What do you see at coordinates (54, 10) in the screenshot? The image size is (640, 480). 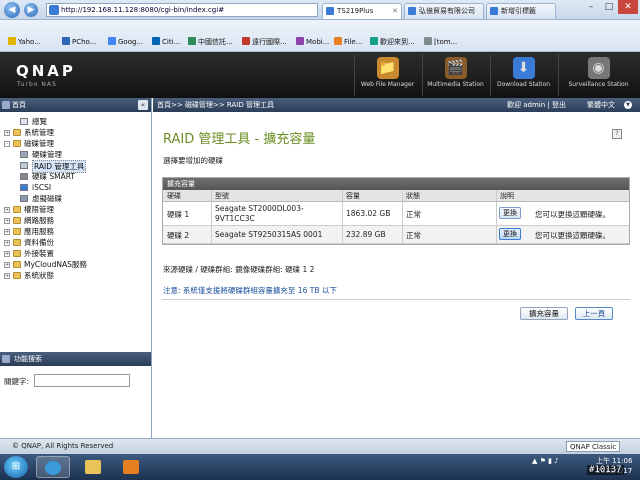 I see `site-icon` at bounding box center [54, 10].